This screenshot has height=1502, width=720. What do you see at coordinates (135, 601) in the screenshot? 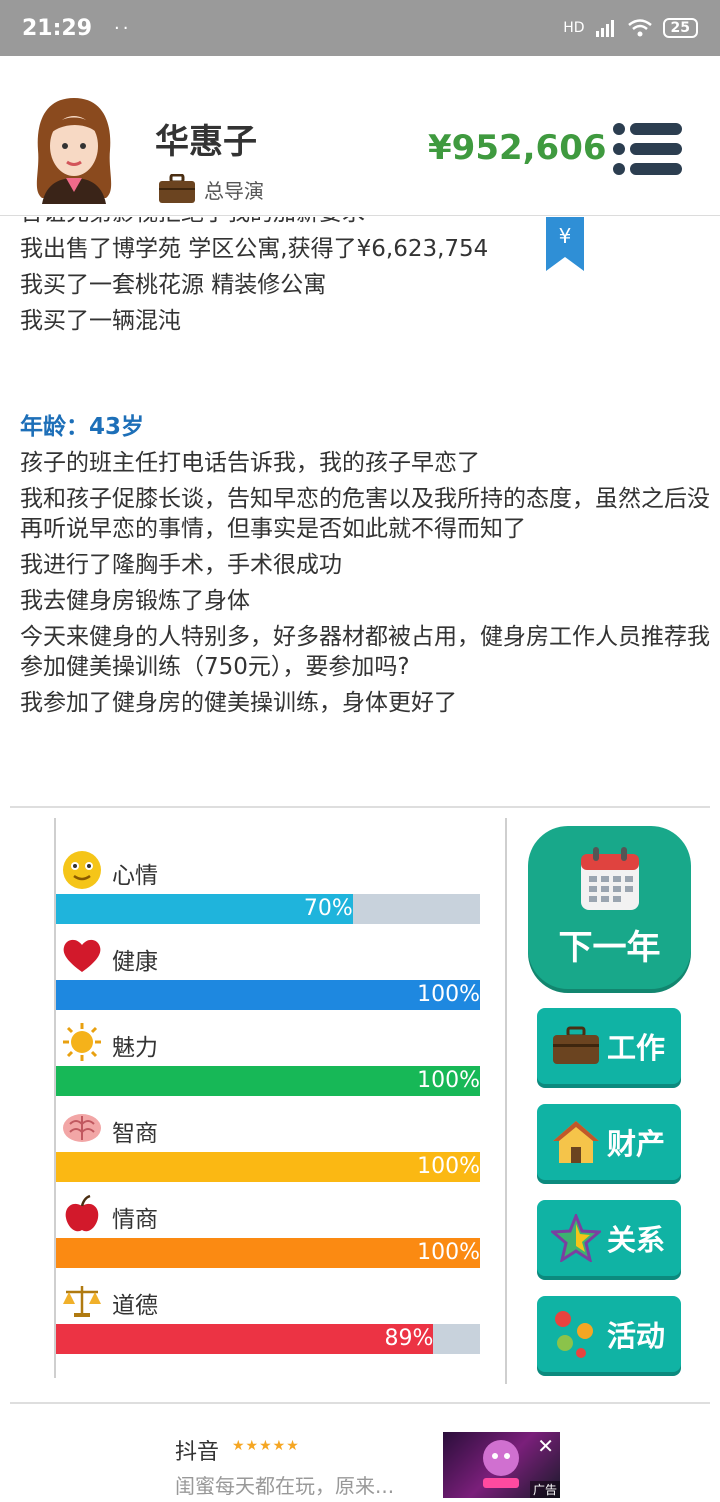
I see `log-line: 我去健身房锻炼了身体` at bounding box center [135, 601].